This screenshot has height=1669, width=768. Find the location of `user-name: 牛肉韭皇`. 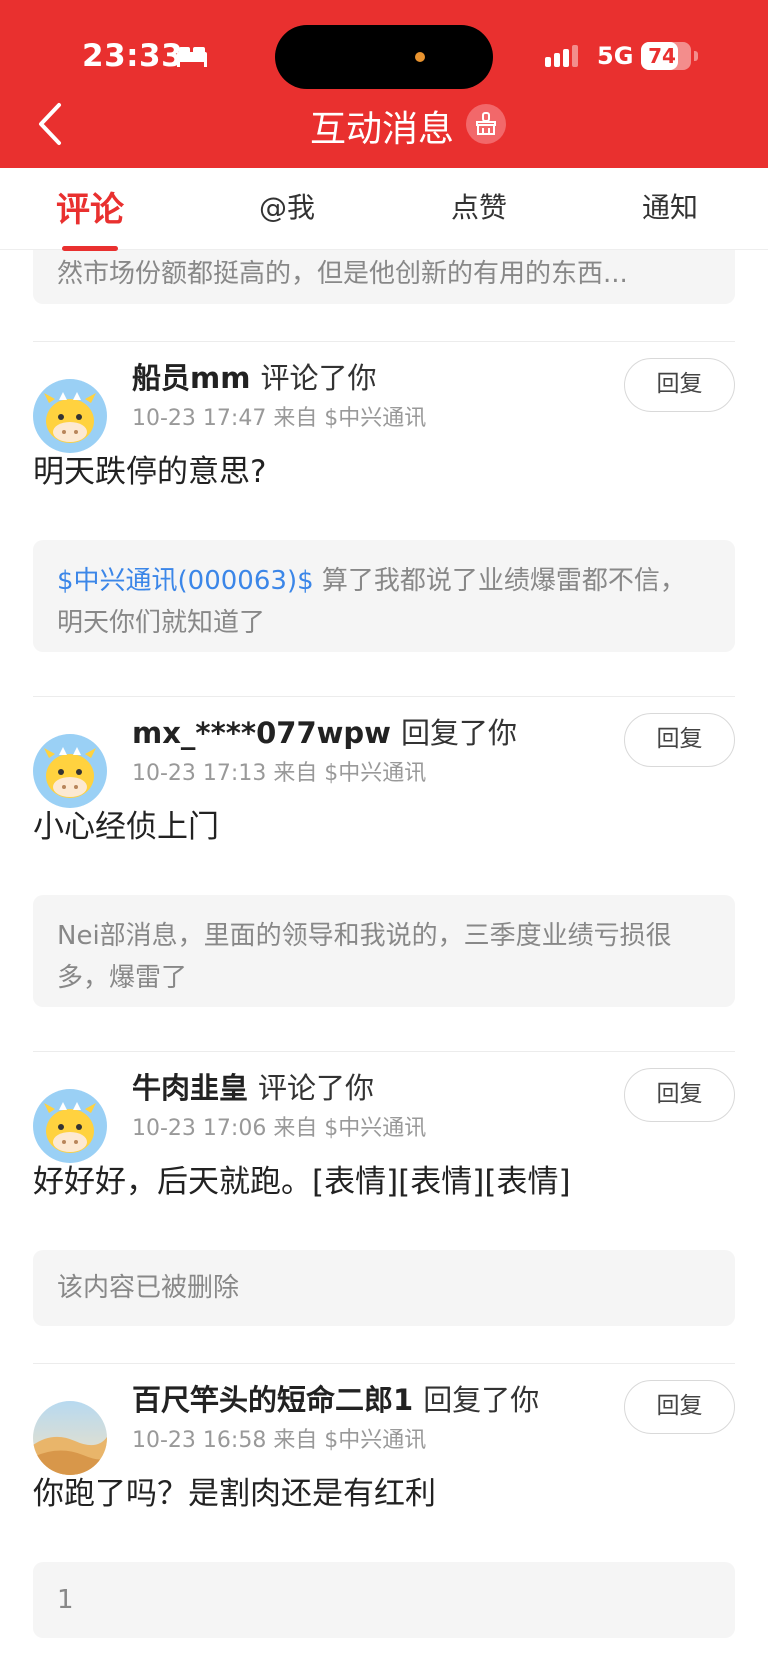

user-name: 牛肉韭皇 is located at coordinates (190, 1088).